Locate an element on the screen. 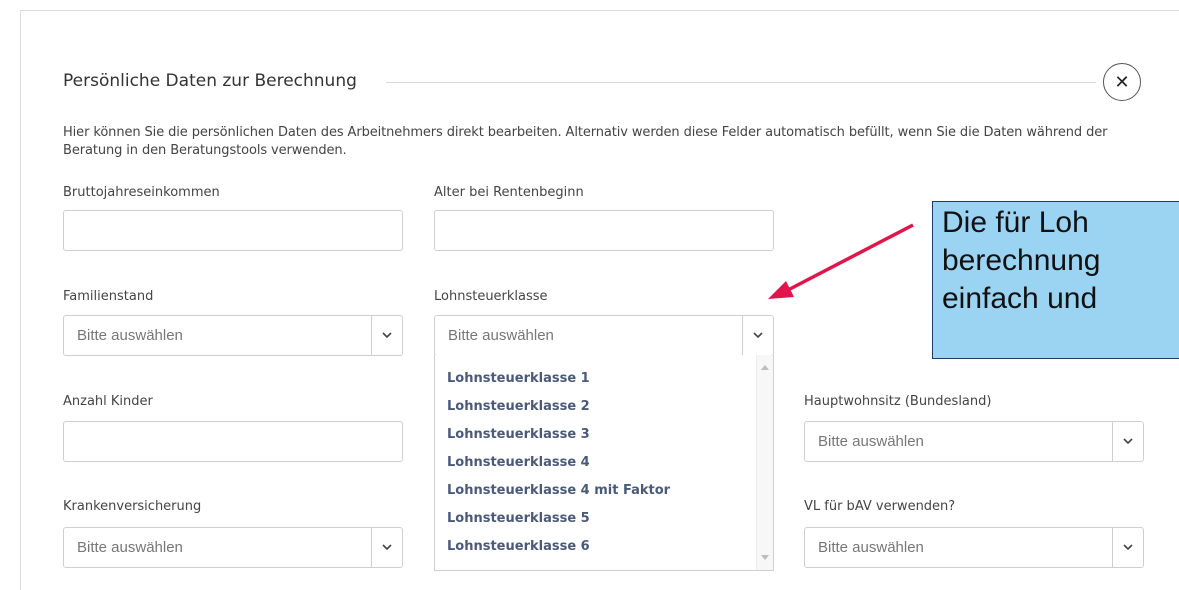  annotation-arrow is located at coordinates (841, 261).